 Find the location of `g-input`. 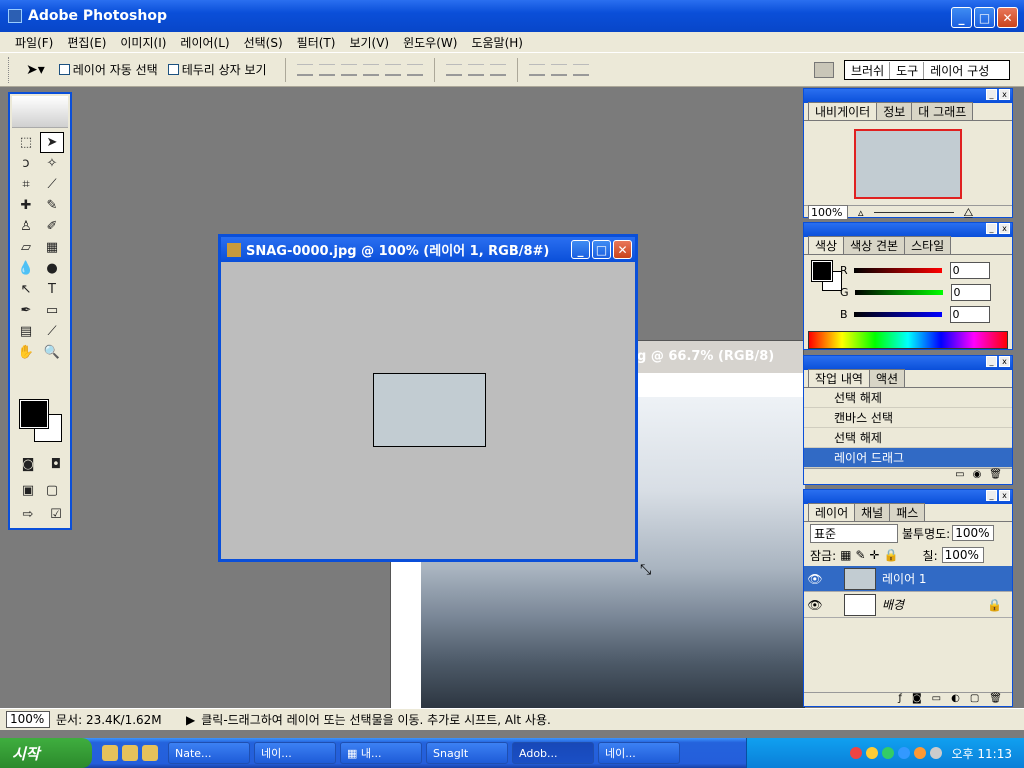

g-input is located at coordinates (970, 292).